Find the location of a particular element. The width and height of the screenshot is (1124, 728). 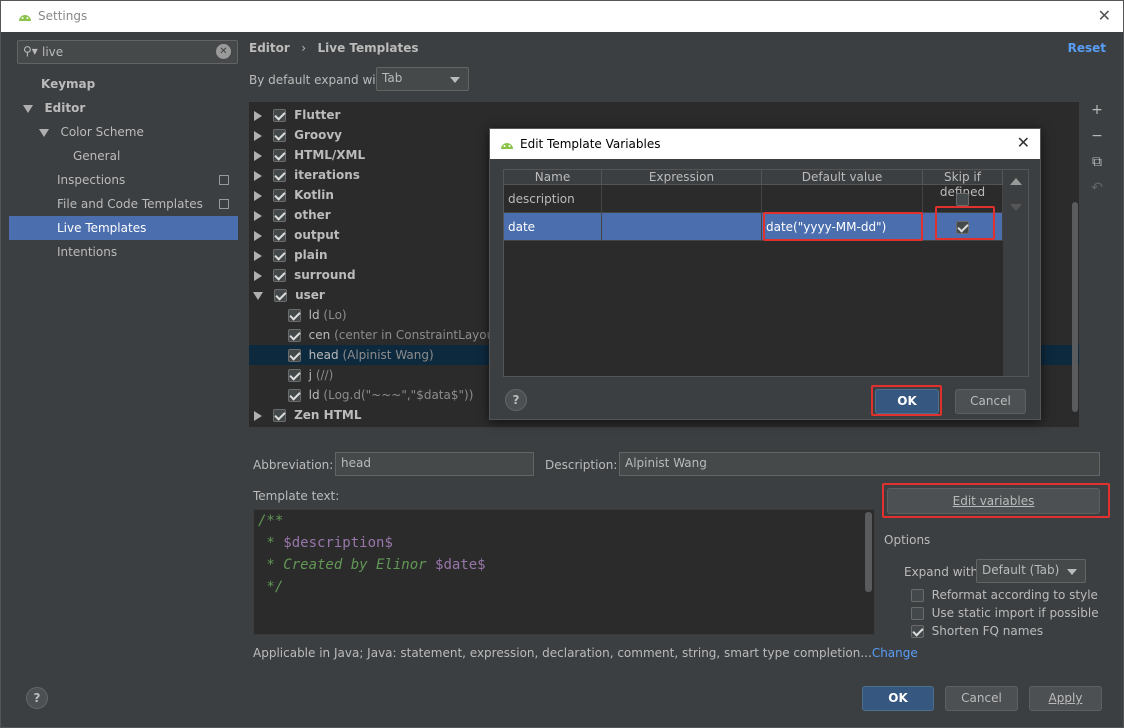

static-import-checkbox is located at coordinates (917, 613).